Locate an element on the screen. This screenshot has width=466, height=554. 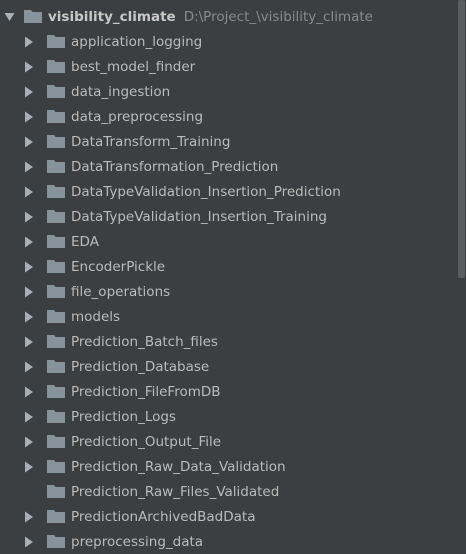
tree-item: Prediction_Database is located at coordinates (228, 366).